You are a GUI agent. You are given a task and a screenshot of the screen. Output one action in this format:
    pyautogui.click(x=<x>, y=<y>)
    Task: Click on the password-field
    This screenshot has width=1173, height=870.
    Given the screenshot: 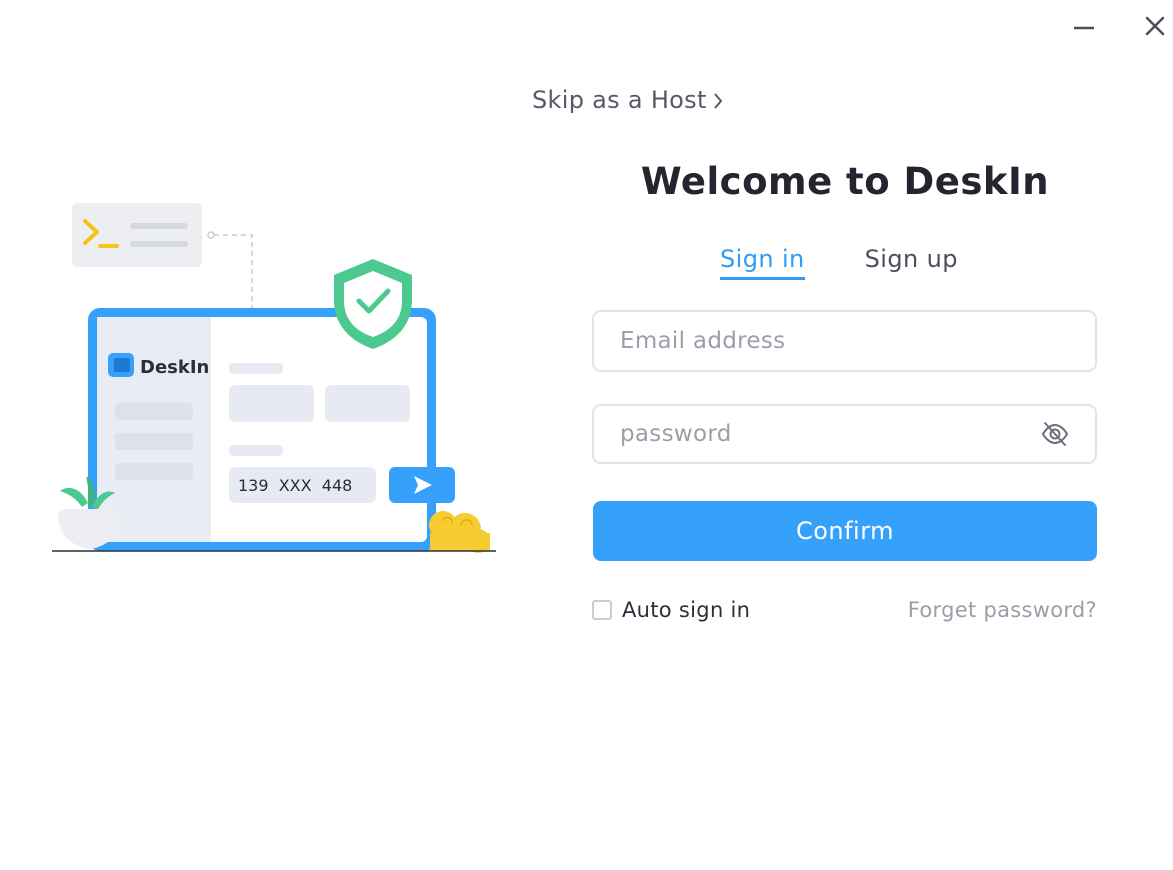 What is the action you would take?
    pyautogui.click(x=844, y=434)
    